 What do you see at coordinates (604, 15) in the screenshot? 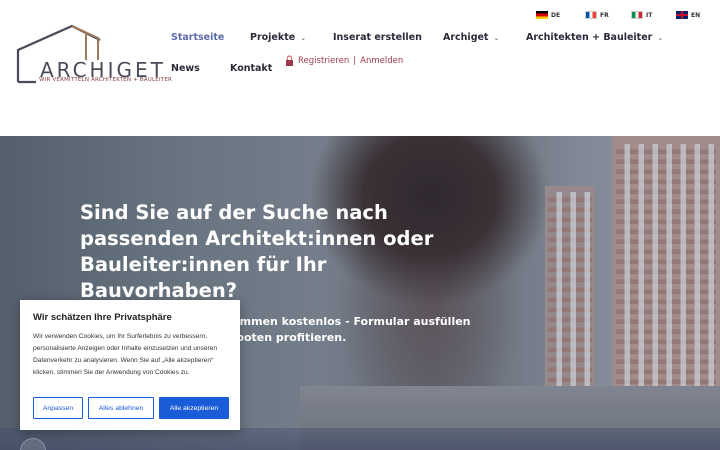
I see `lang-fr-label: FR` at bounding box center [604, 15].